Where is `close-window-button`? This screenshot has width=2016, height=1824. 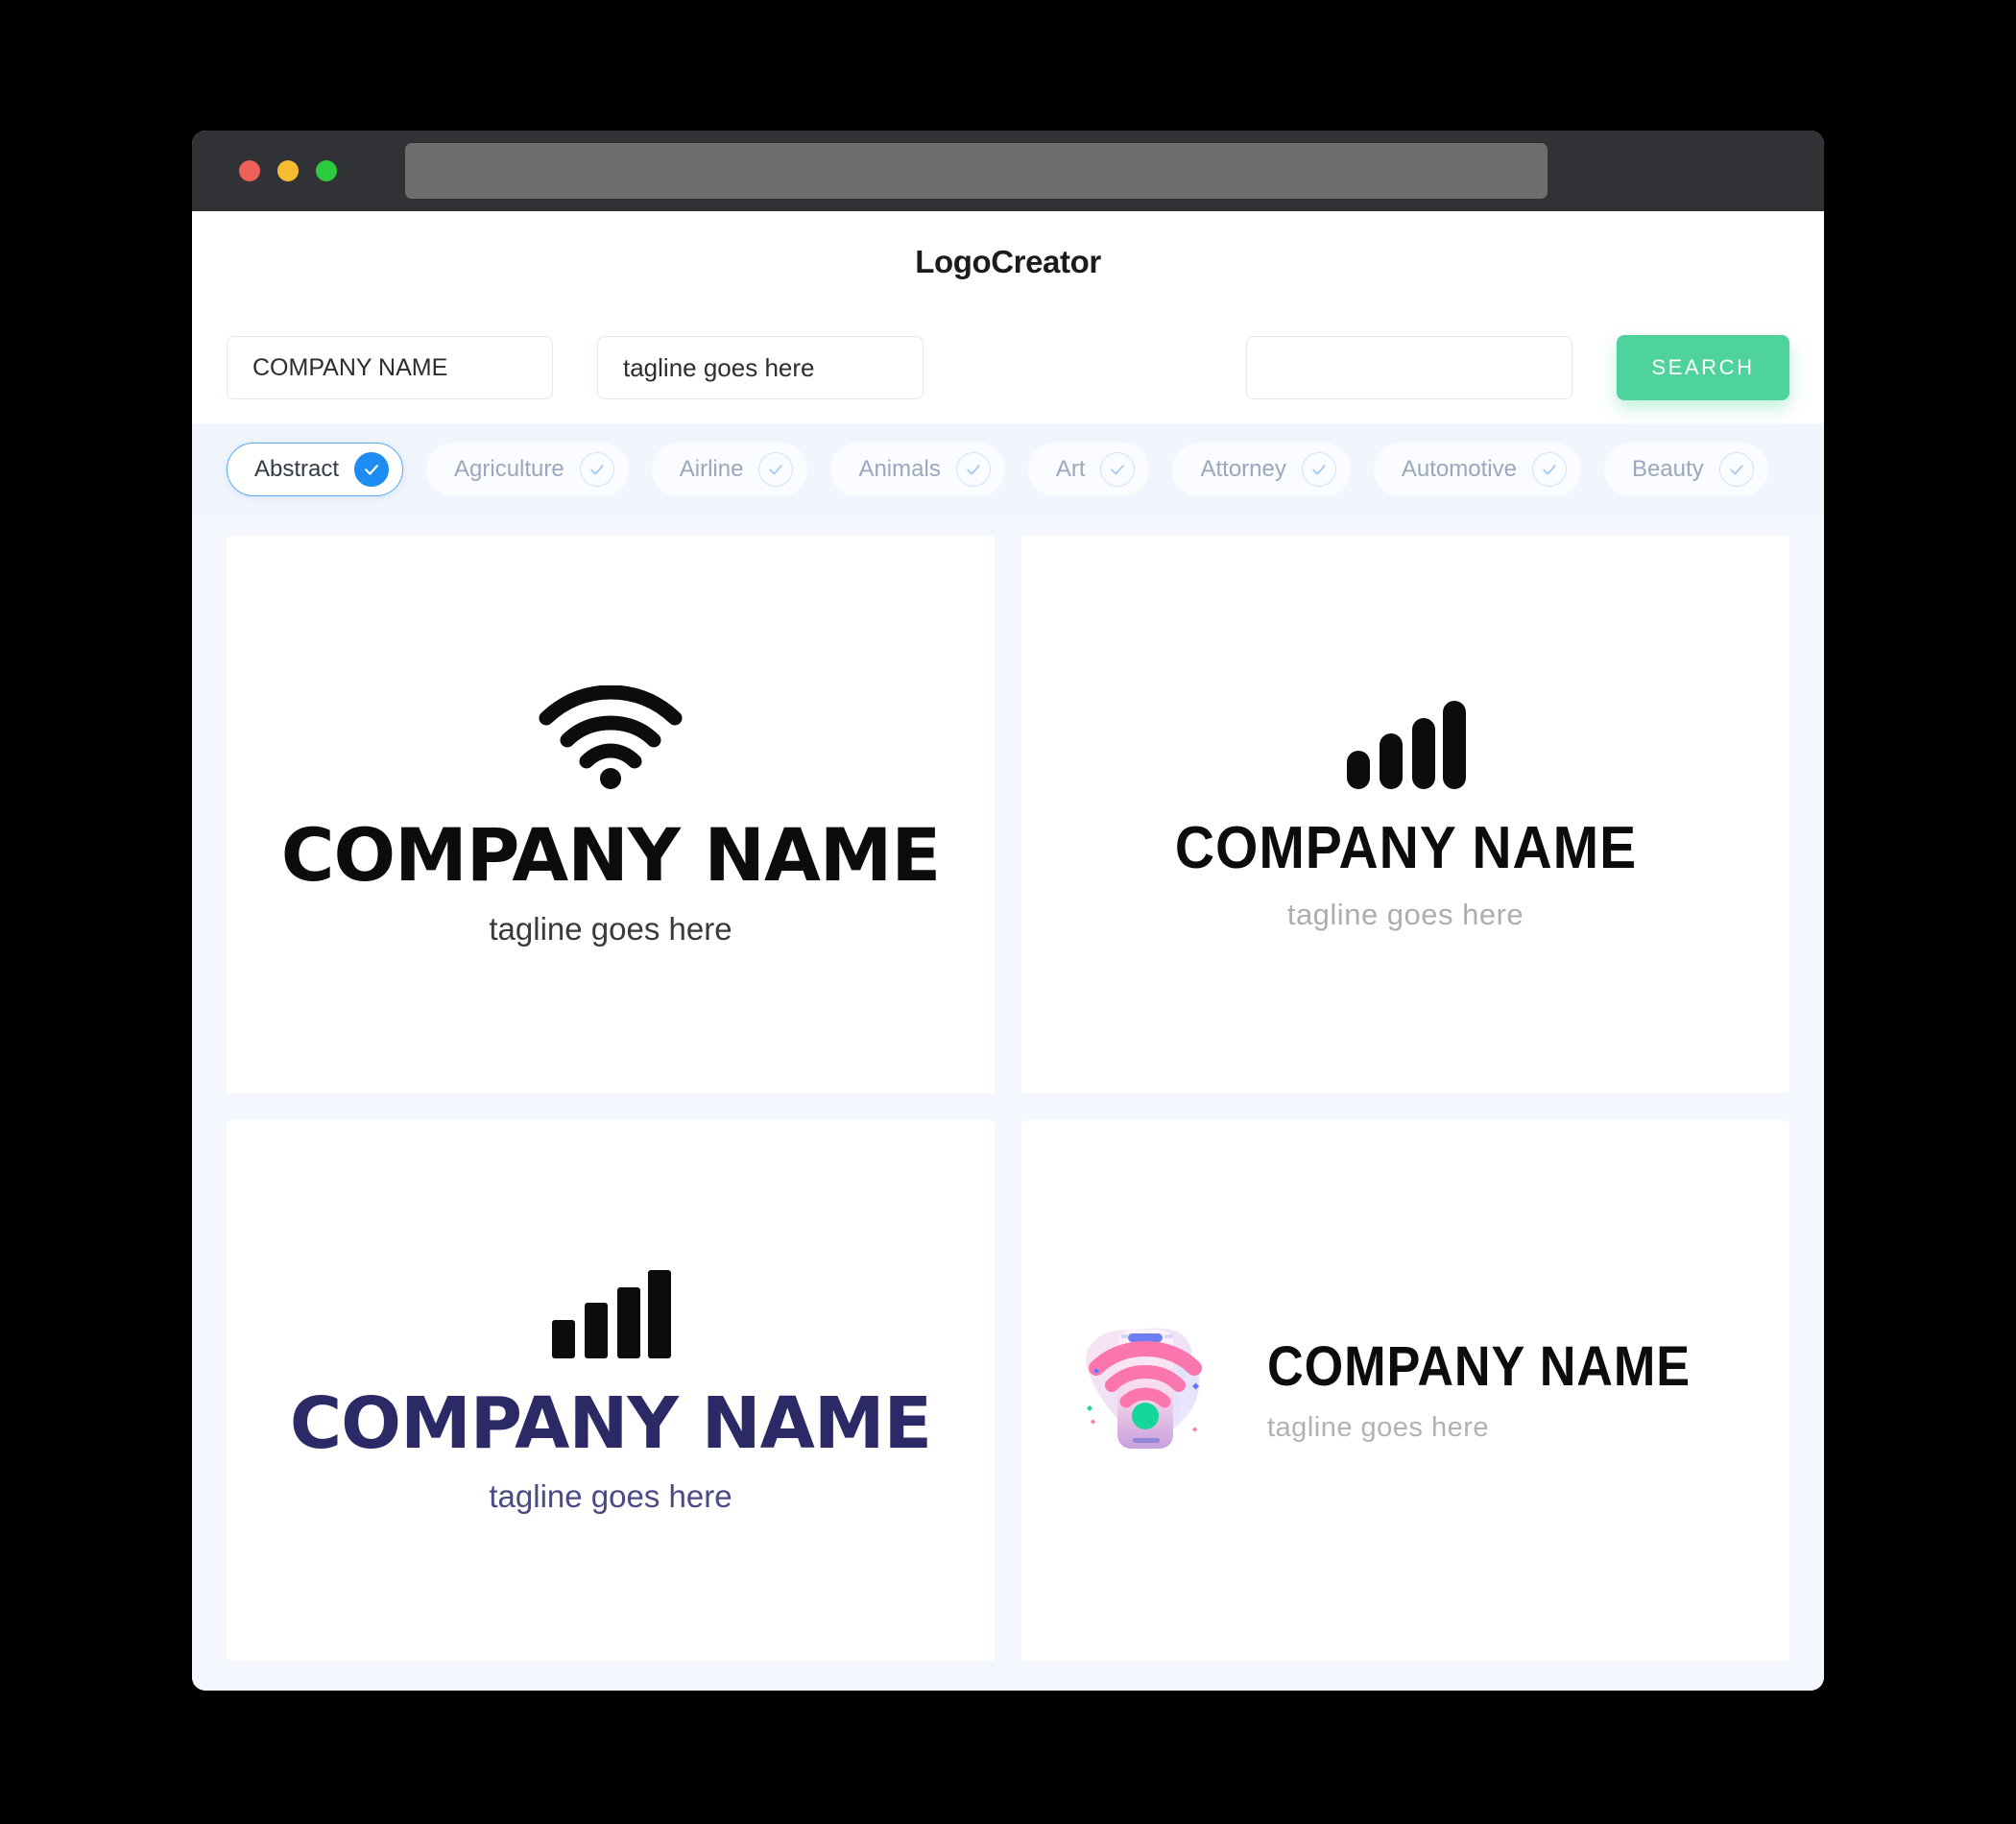 close-window-button is located at coordinates (250, 170).